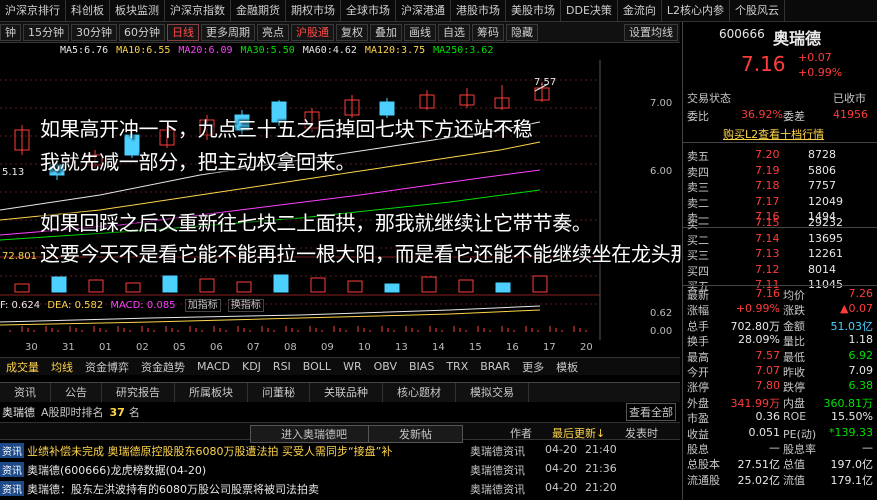 This screenshot has width=877, height=500. I want to click on news-tab: 研究报告, so click(138, 392).